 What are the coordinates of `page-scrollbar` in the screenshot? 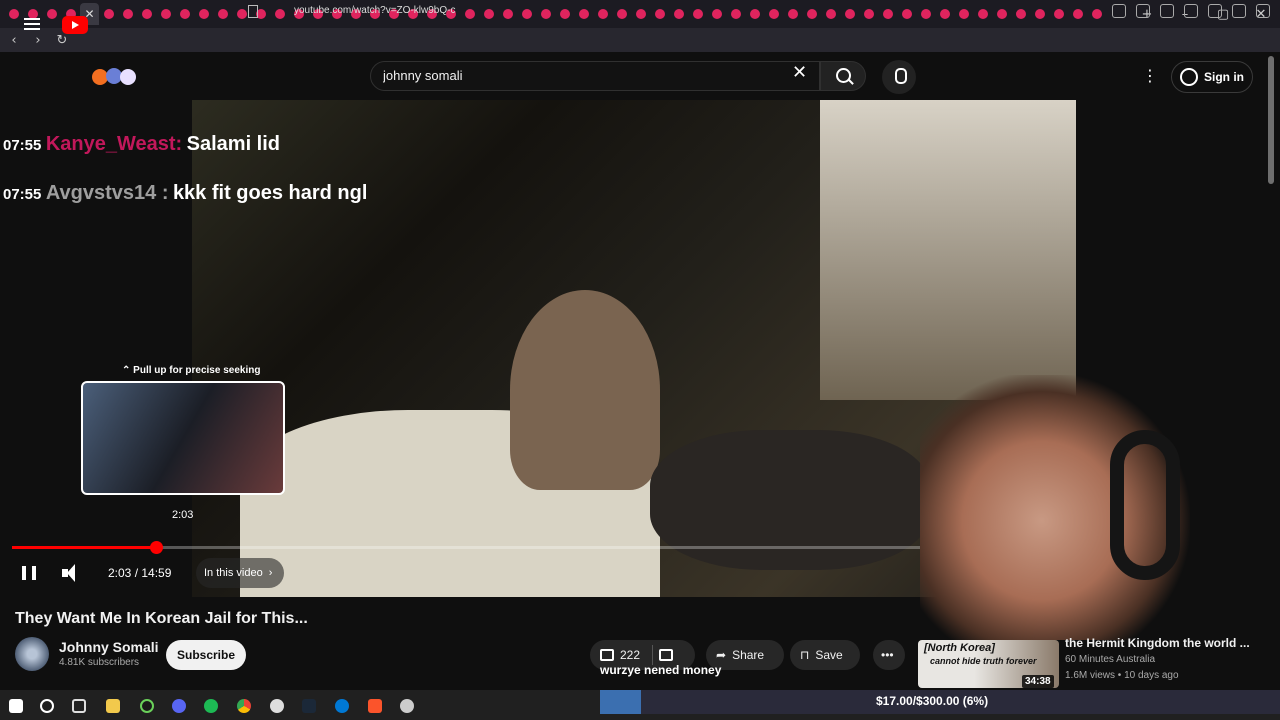 It's located at (1271, 120).